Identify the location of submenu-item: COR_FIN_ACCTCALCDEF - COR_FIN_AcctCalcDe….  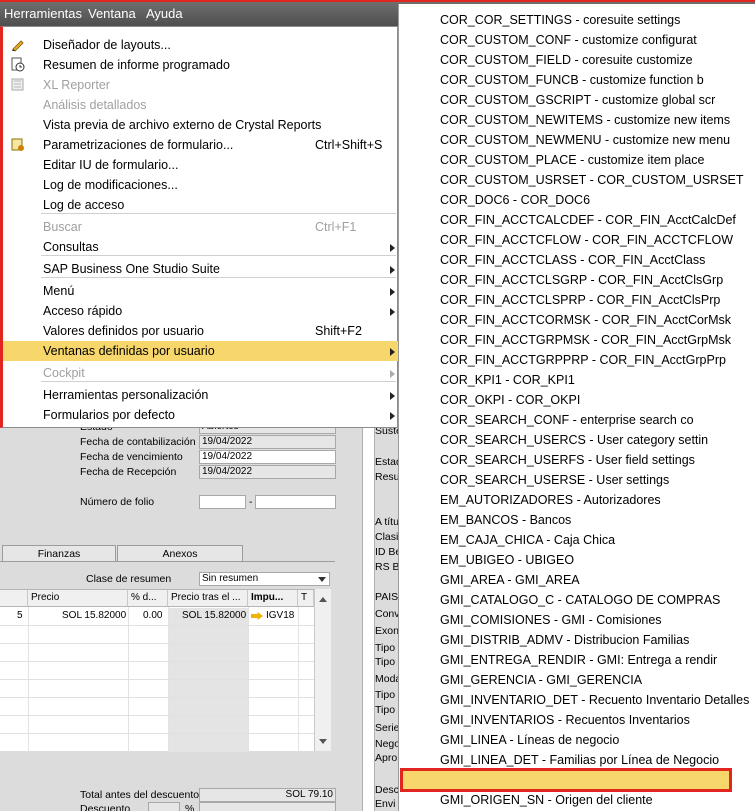
(588, 220).